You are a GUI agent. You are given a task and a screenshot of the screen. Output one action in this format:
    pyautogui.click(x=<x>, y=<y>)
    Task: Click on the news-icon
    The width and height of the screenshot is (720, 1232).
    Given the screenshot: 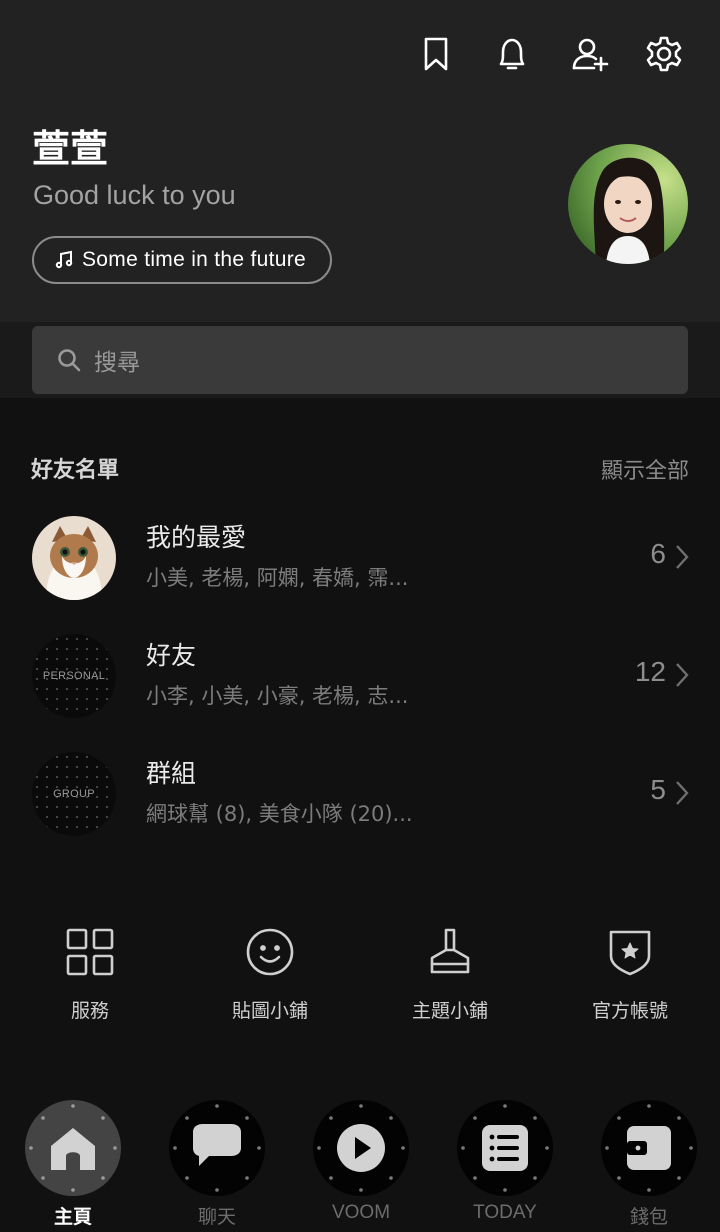 What is the action you would take?
    pyautogui.click(x=505, y=1148)
    